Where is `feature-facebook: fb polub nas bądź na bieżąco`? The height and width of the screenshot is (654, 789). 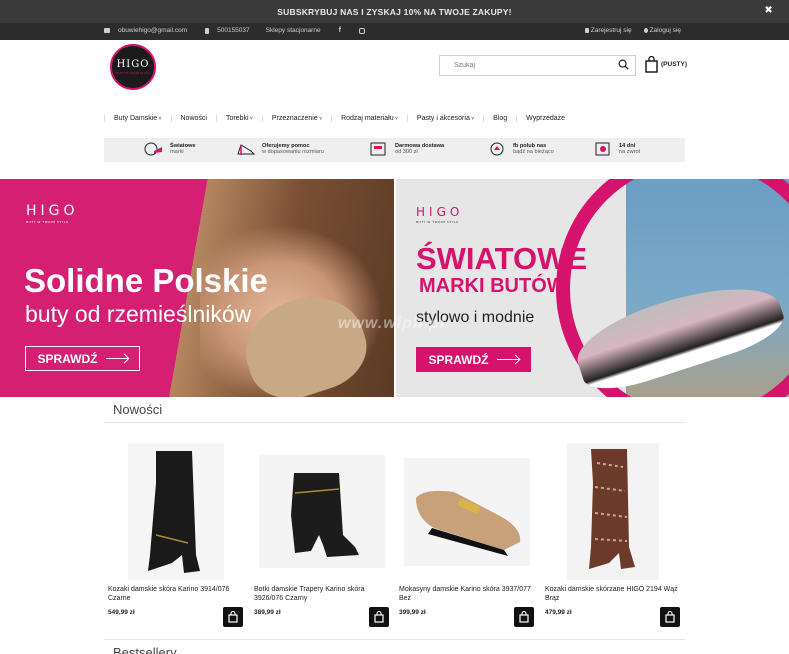
feature-facebook: fb polub nas bądź na bieżąco is located at coordinates (520, 149).